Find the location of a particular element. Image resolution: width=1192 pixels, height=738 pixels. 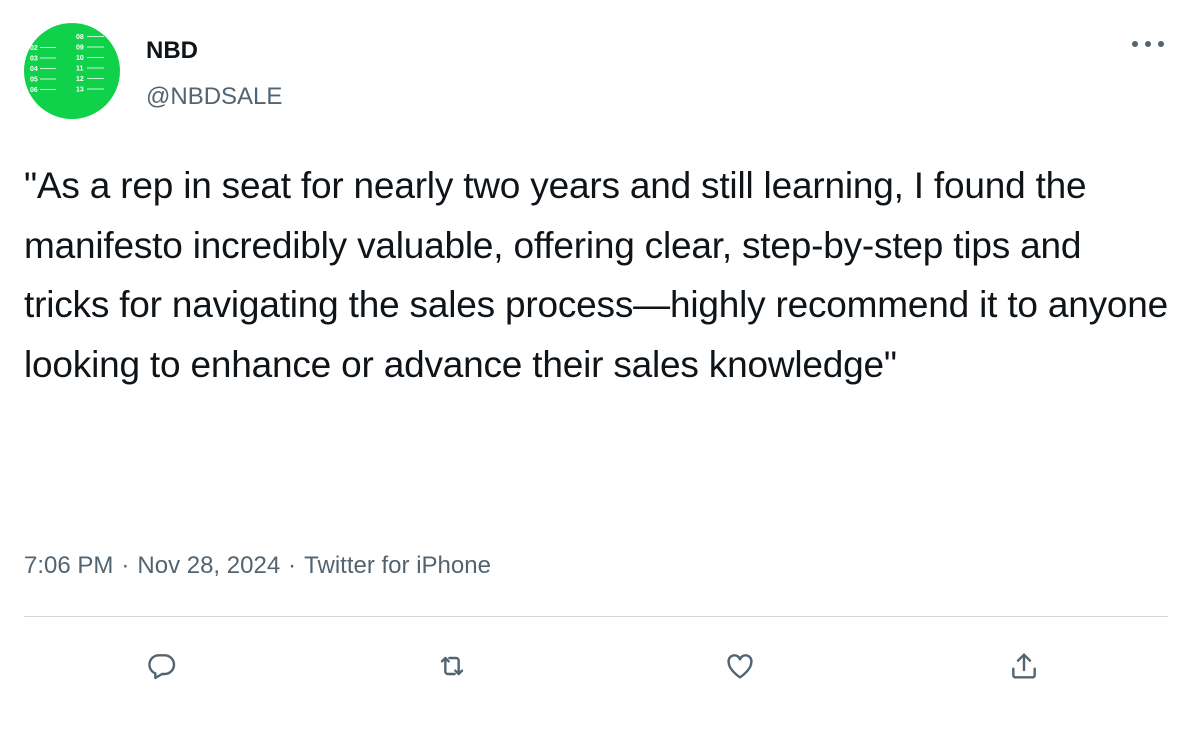

share-icon is located at coordinates (1024, 666).